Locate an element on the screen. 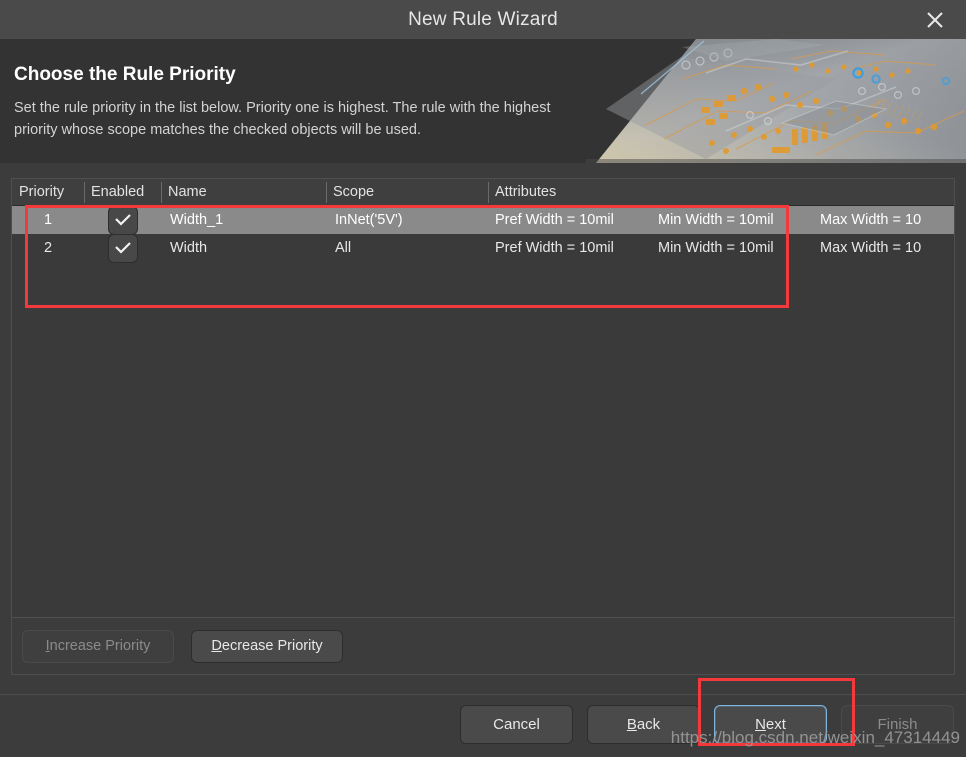 This screenshot has height=757, width=966. decrease-priority-accel: D is located at coordinates (216, 646).